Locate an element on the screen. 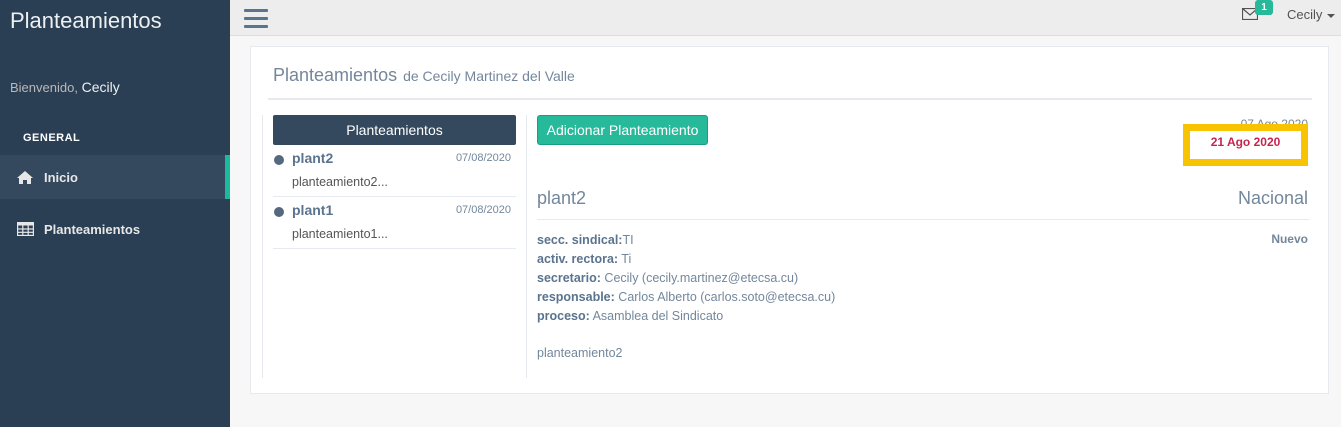 The width and height of the screenshot is (1341, 427). field-value: Cecily (cecily.martinez@etecsa.cu) is located at coordinates (699, 278).